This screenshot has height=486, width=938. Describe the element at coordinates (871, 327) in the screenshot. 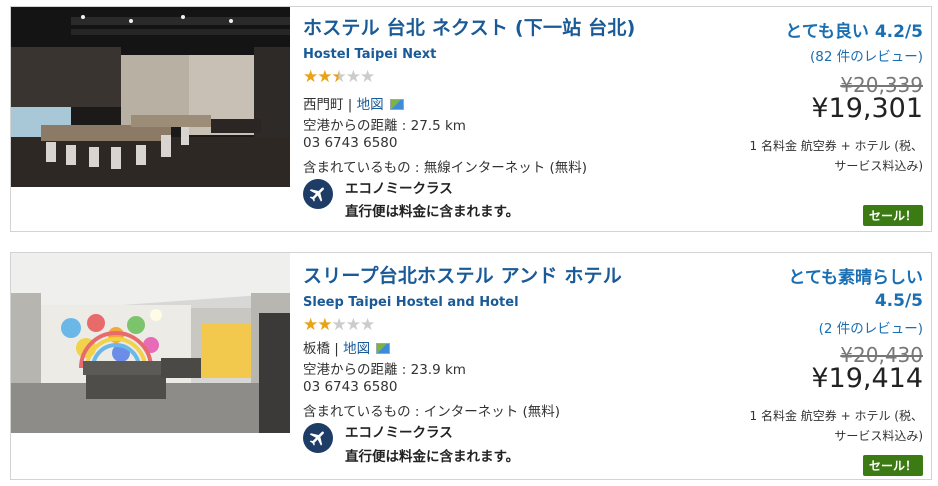

I see `review-count: (2 件のレビュー)` at that location.